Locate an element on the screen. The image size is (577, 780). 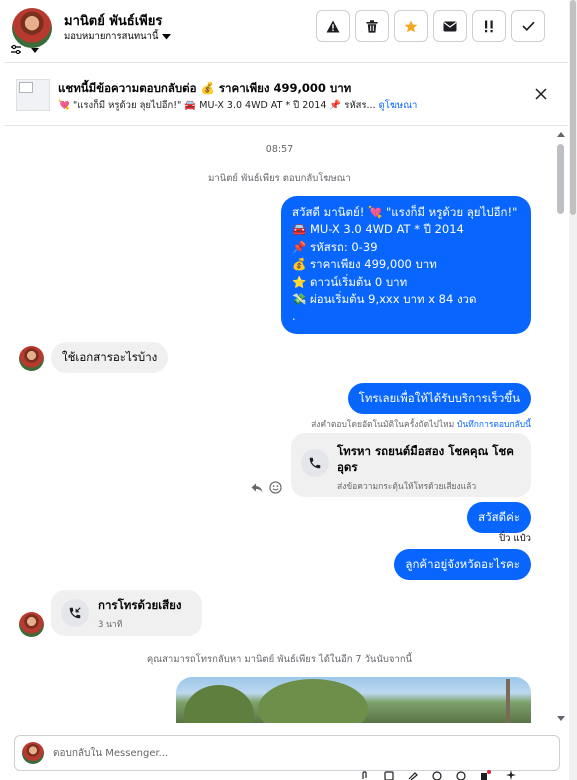
warning-icon is located at coordinates (333, 26).